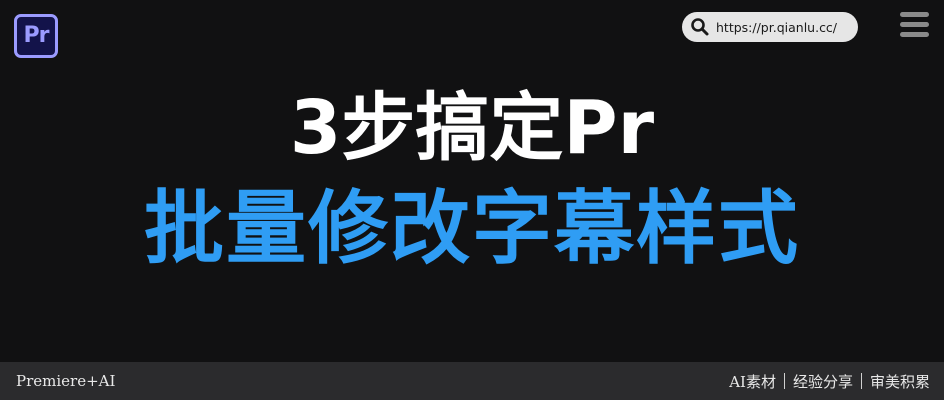 The height and width of the screenshot is (400, 944). I want to click on search-icon, so click(700, 27).